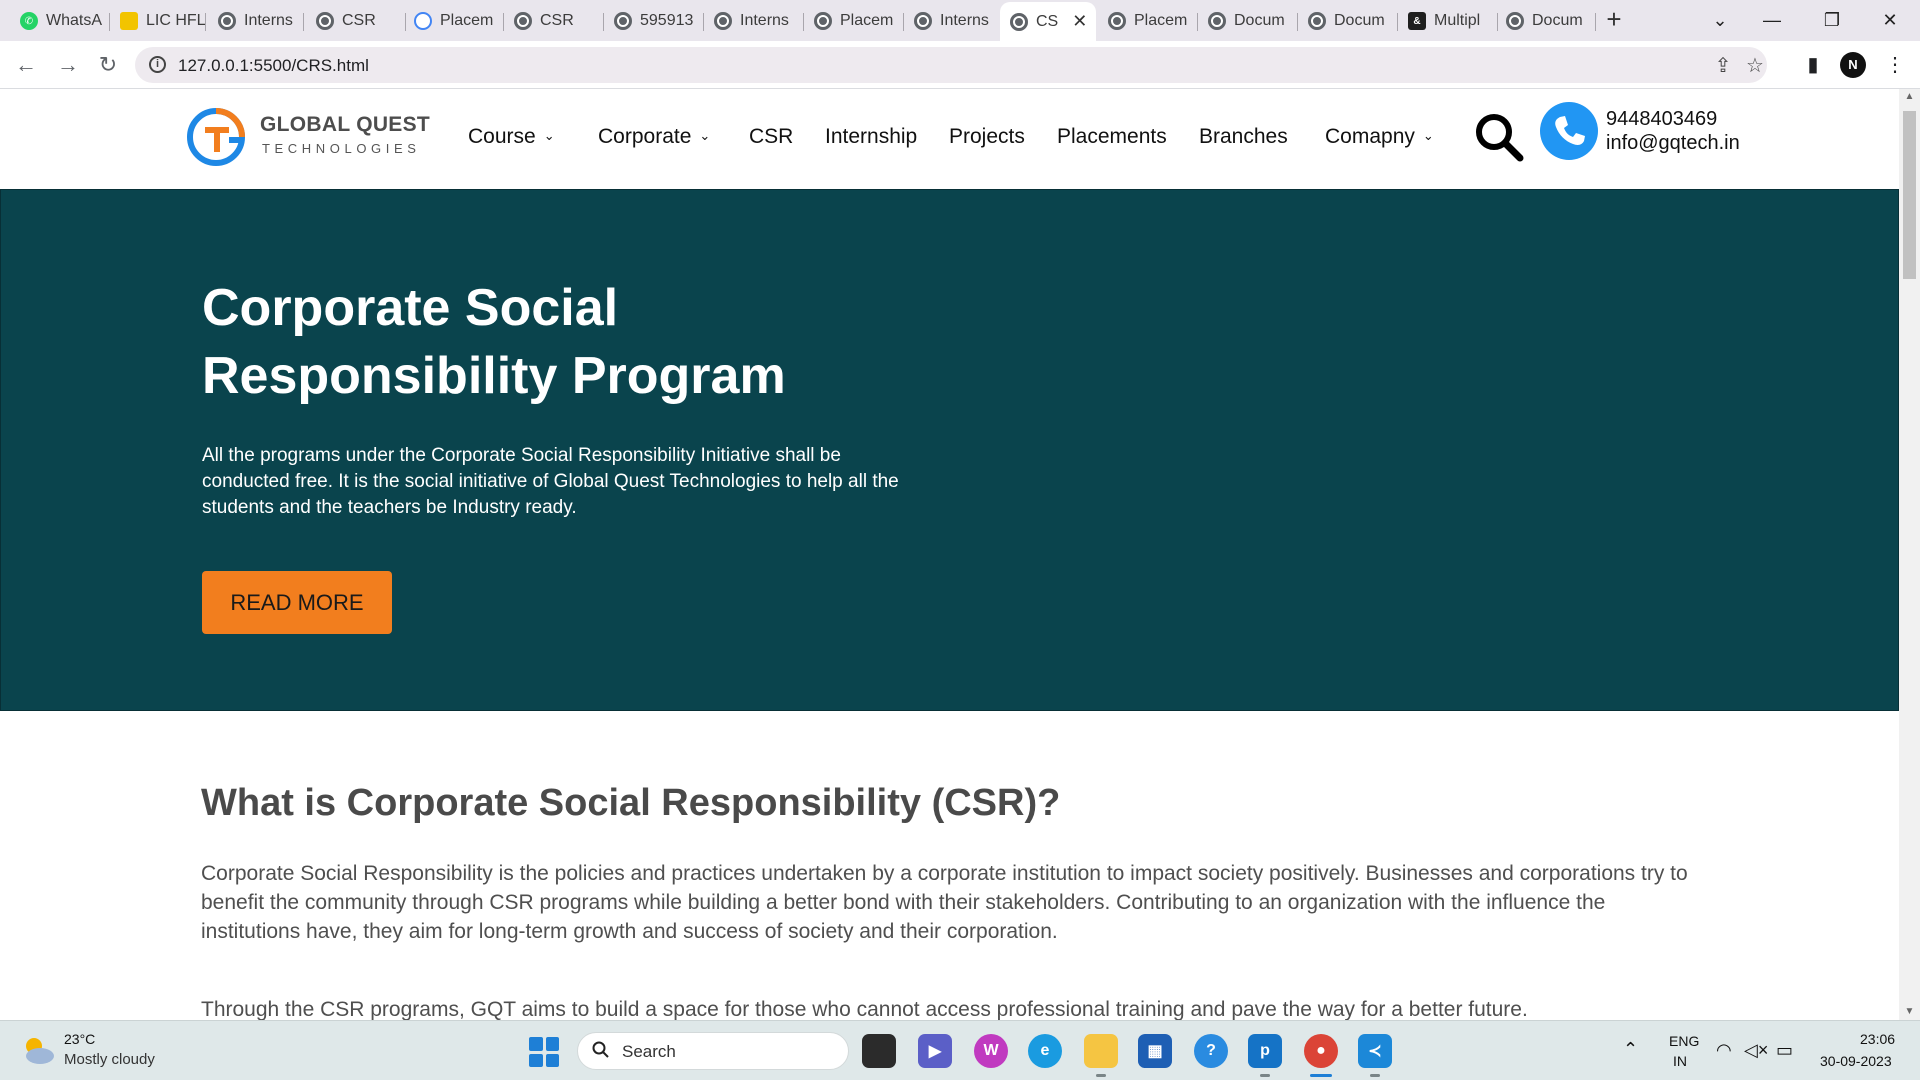  Describe the element at coordinates (1890, 20) in the screenshot. I see `close-window-icon: ✕` at that location.